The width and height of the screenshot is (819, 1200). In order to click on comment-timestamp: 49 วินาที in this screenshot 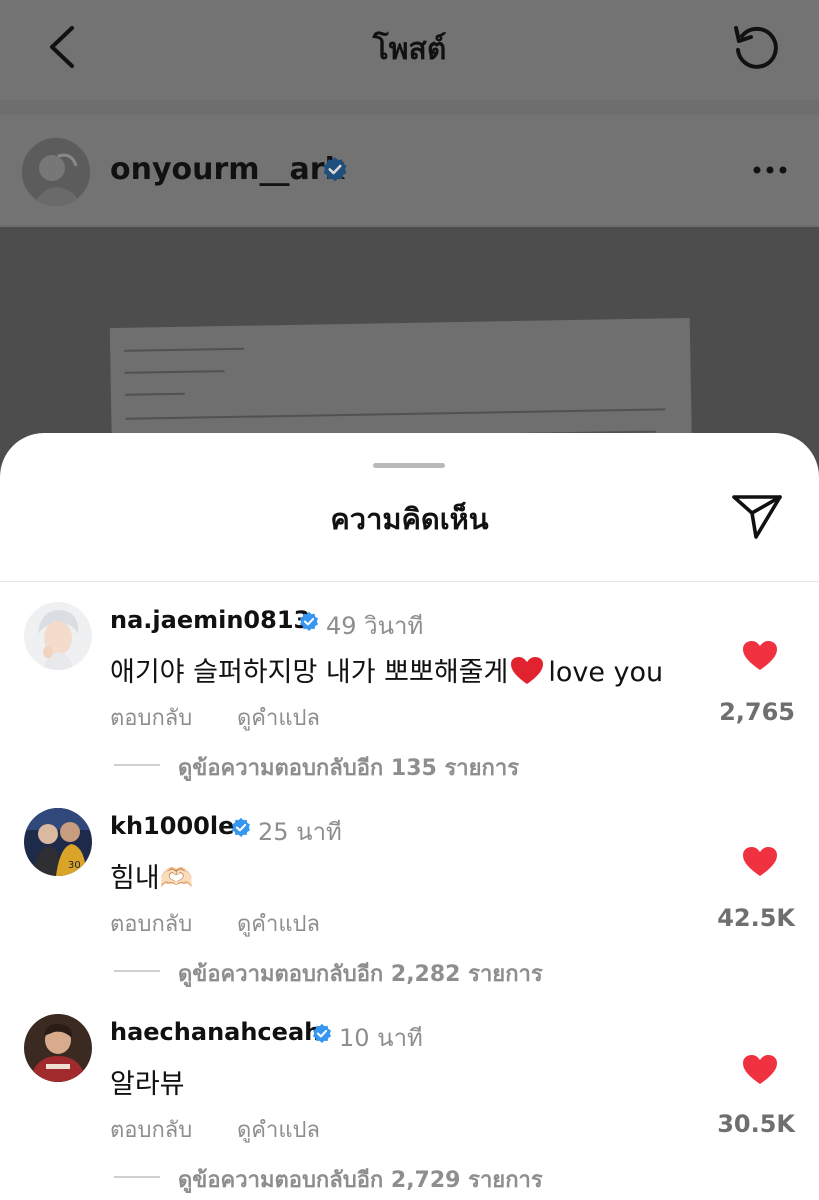, I will do `click(375, 626)`.